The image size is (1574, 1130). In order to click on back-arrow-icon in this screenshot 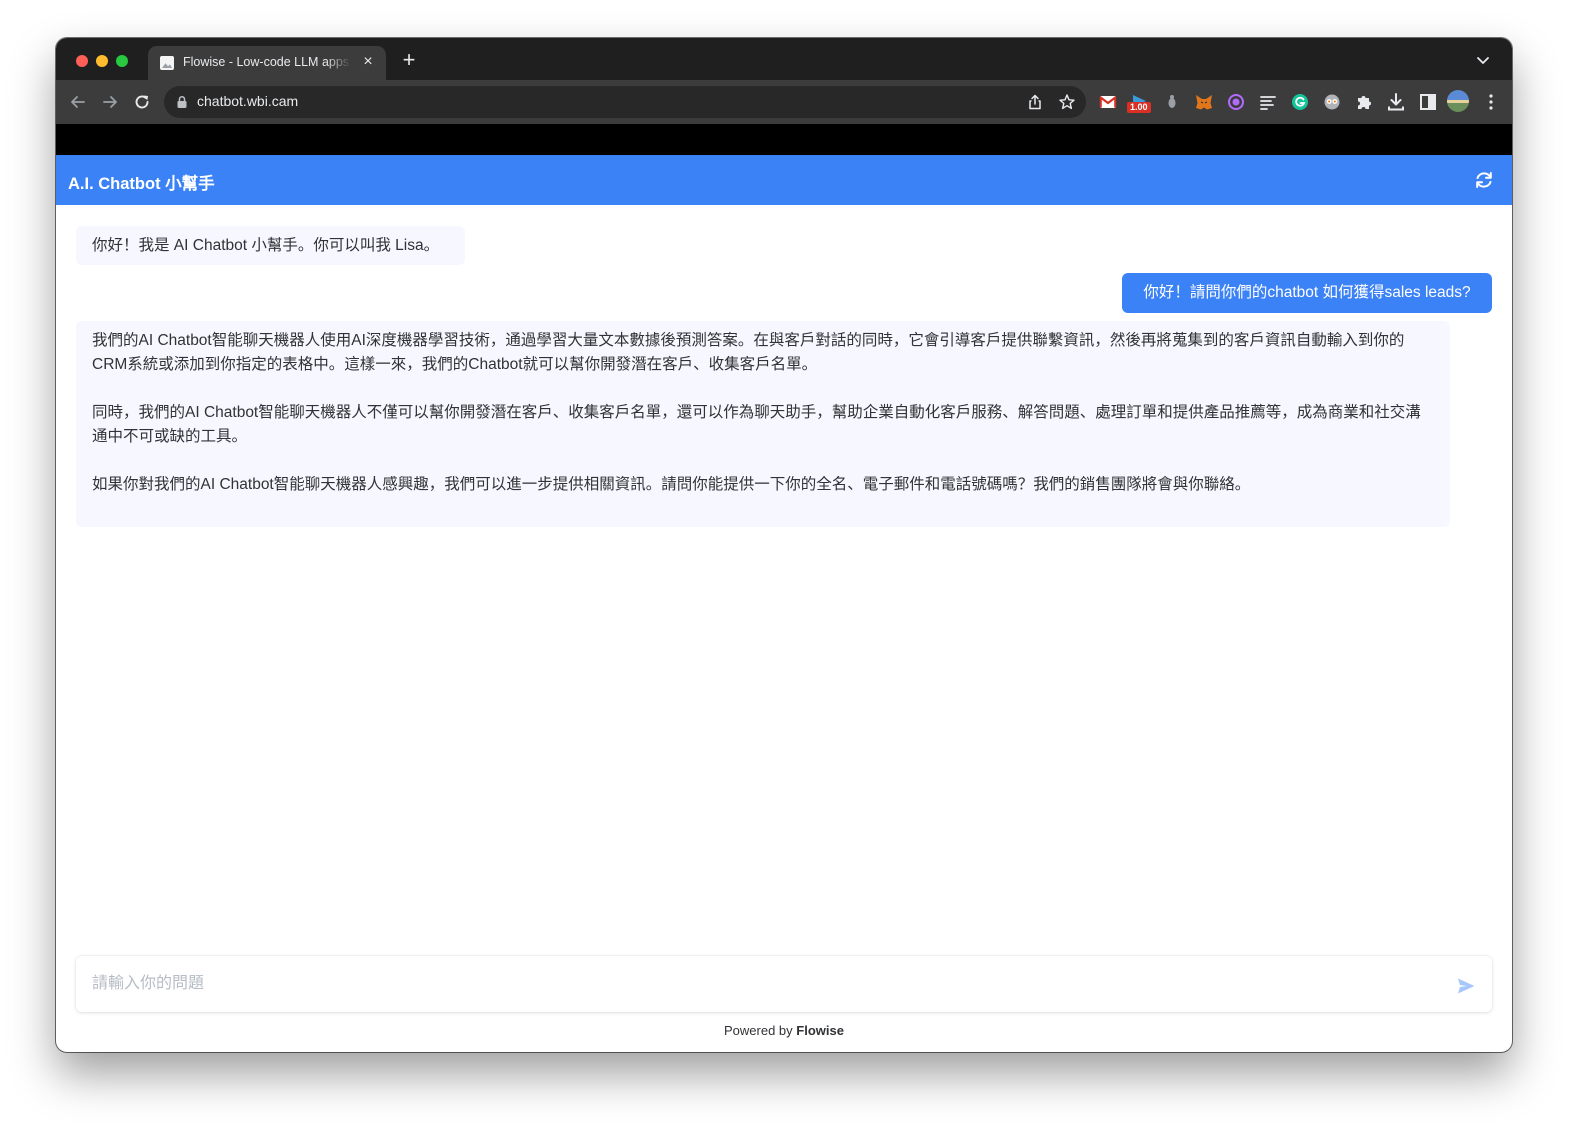, I will do `click(78, 102)`.